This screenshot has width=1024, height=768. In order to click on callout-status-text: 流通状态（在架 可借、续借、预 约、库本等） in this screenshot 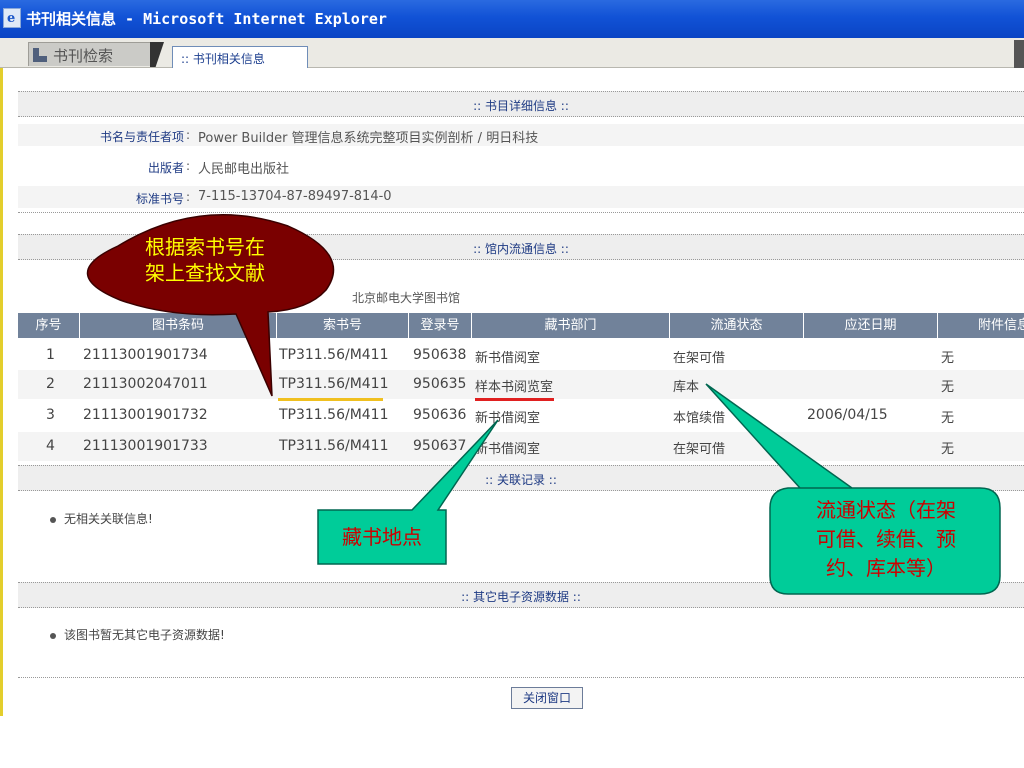, I will do `click(886, 539)`.